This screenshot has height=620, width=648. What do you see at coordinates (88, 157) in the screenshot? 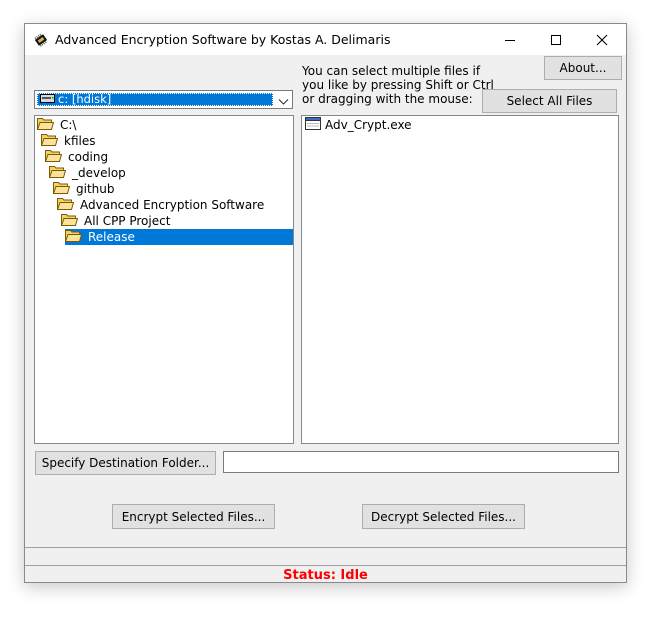
I see `folder-label: coding` at bounding box center [88, 157].